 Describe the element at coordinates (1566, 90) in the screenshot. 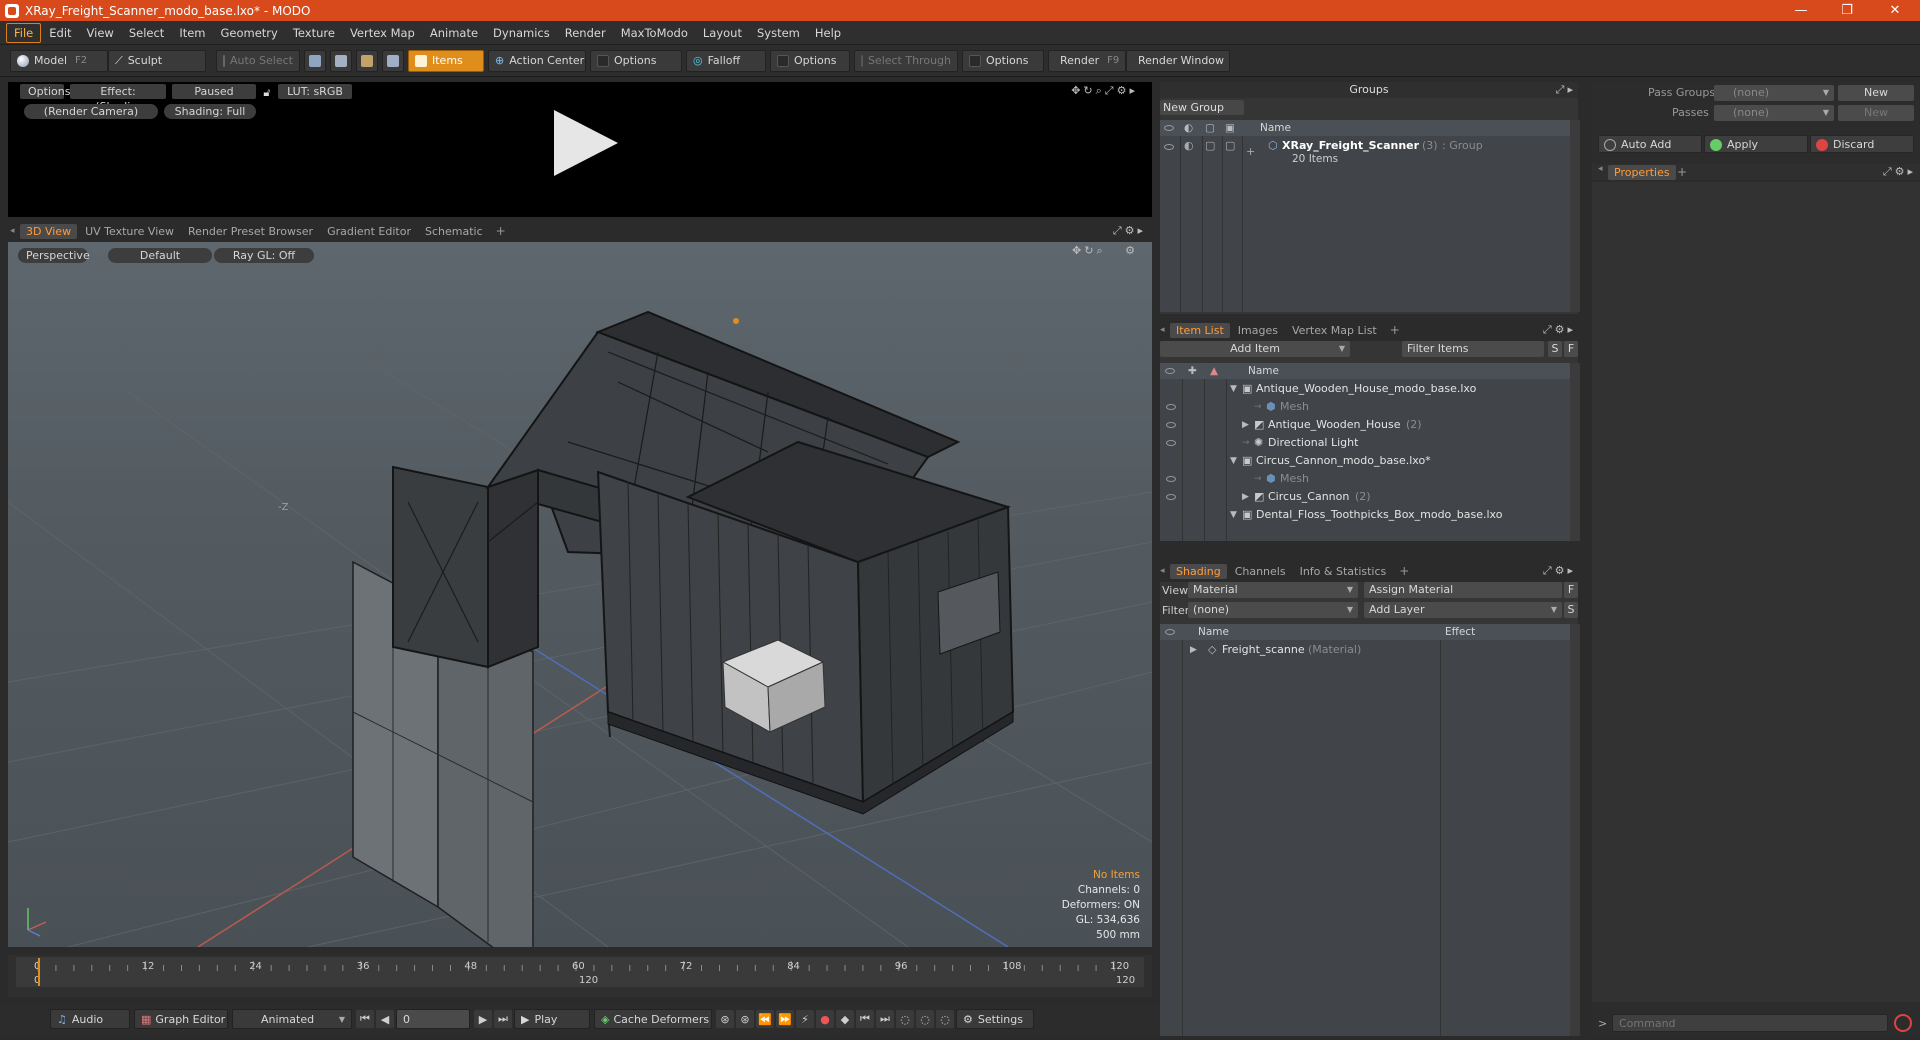

I see `groups-corner-icons: ⤢▸` at that location.